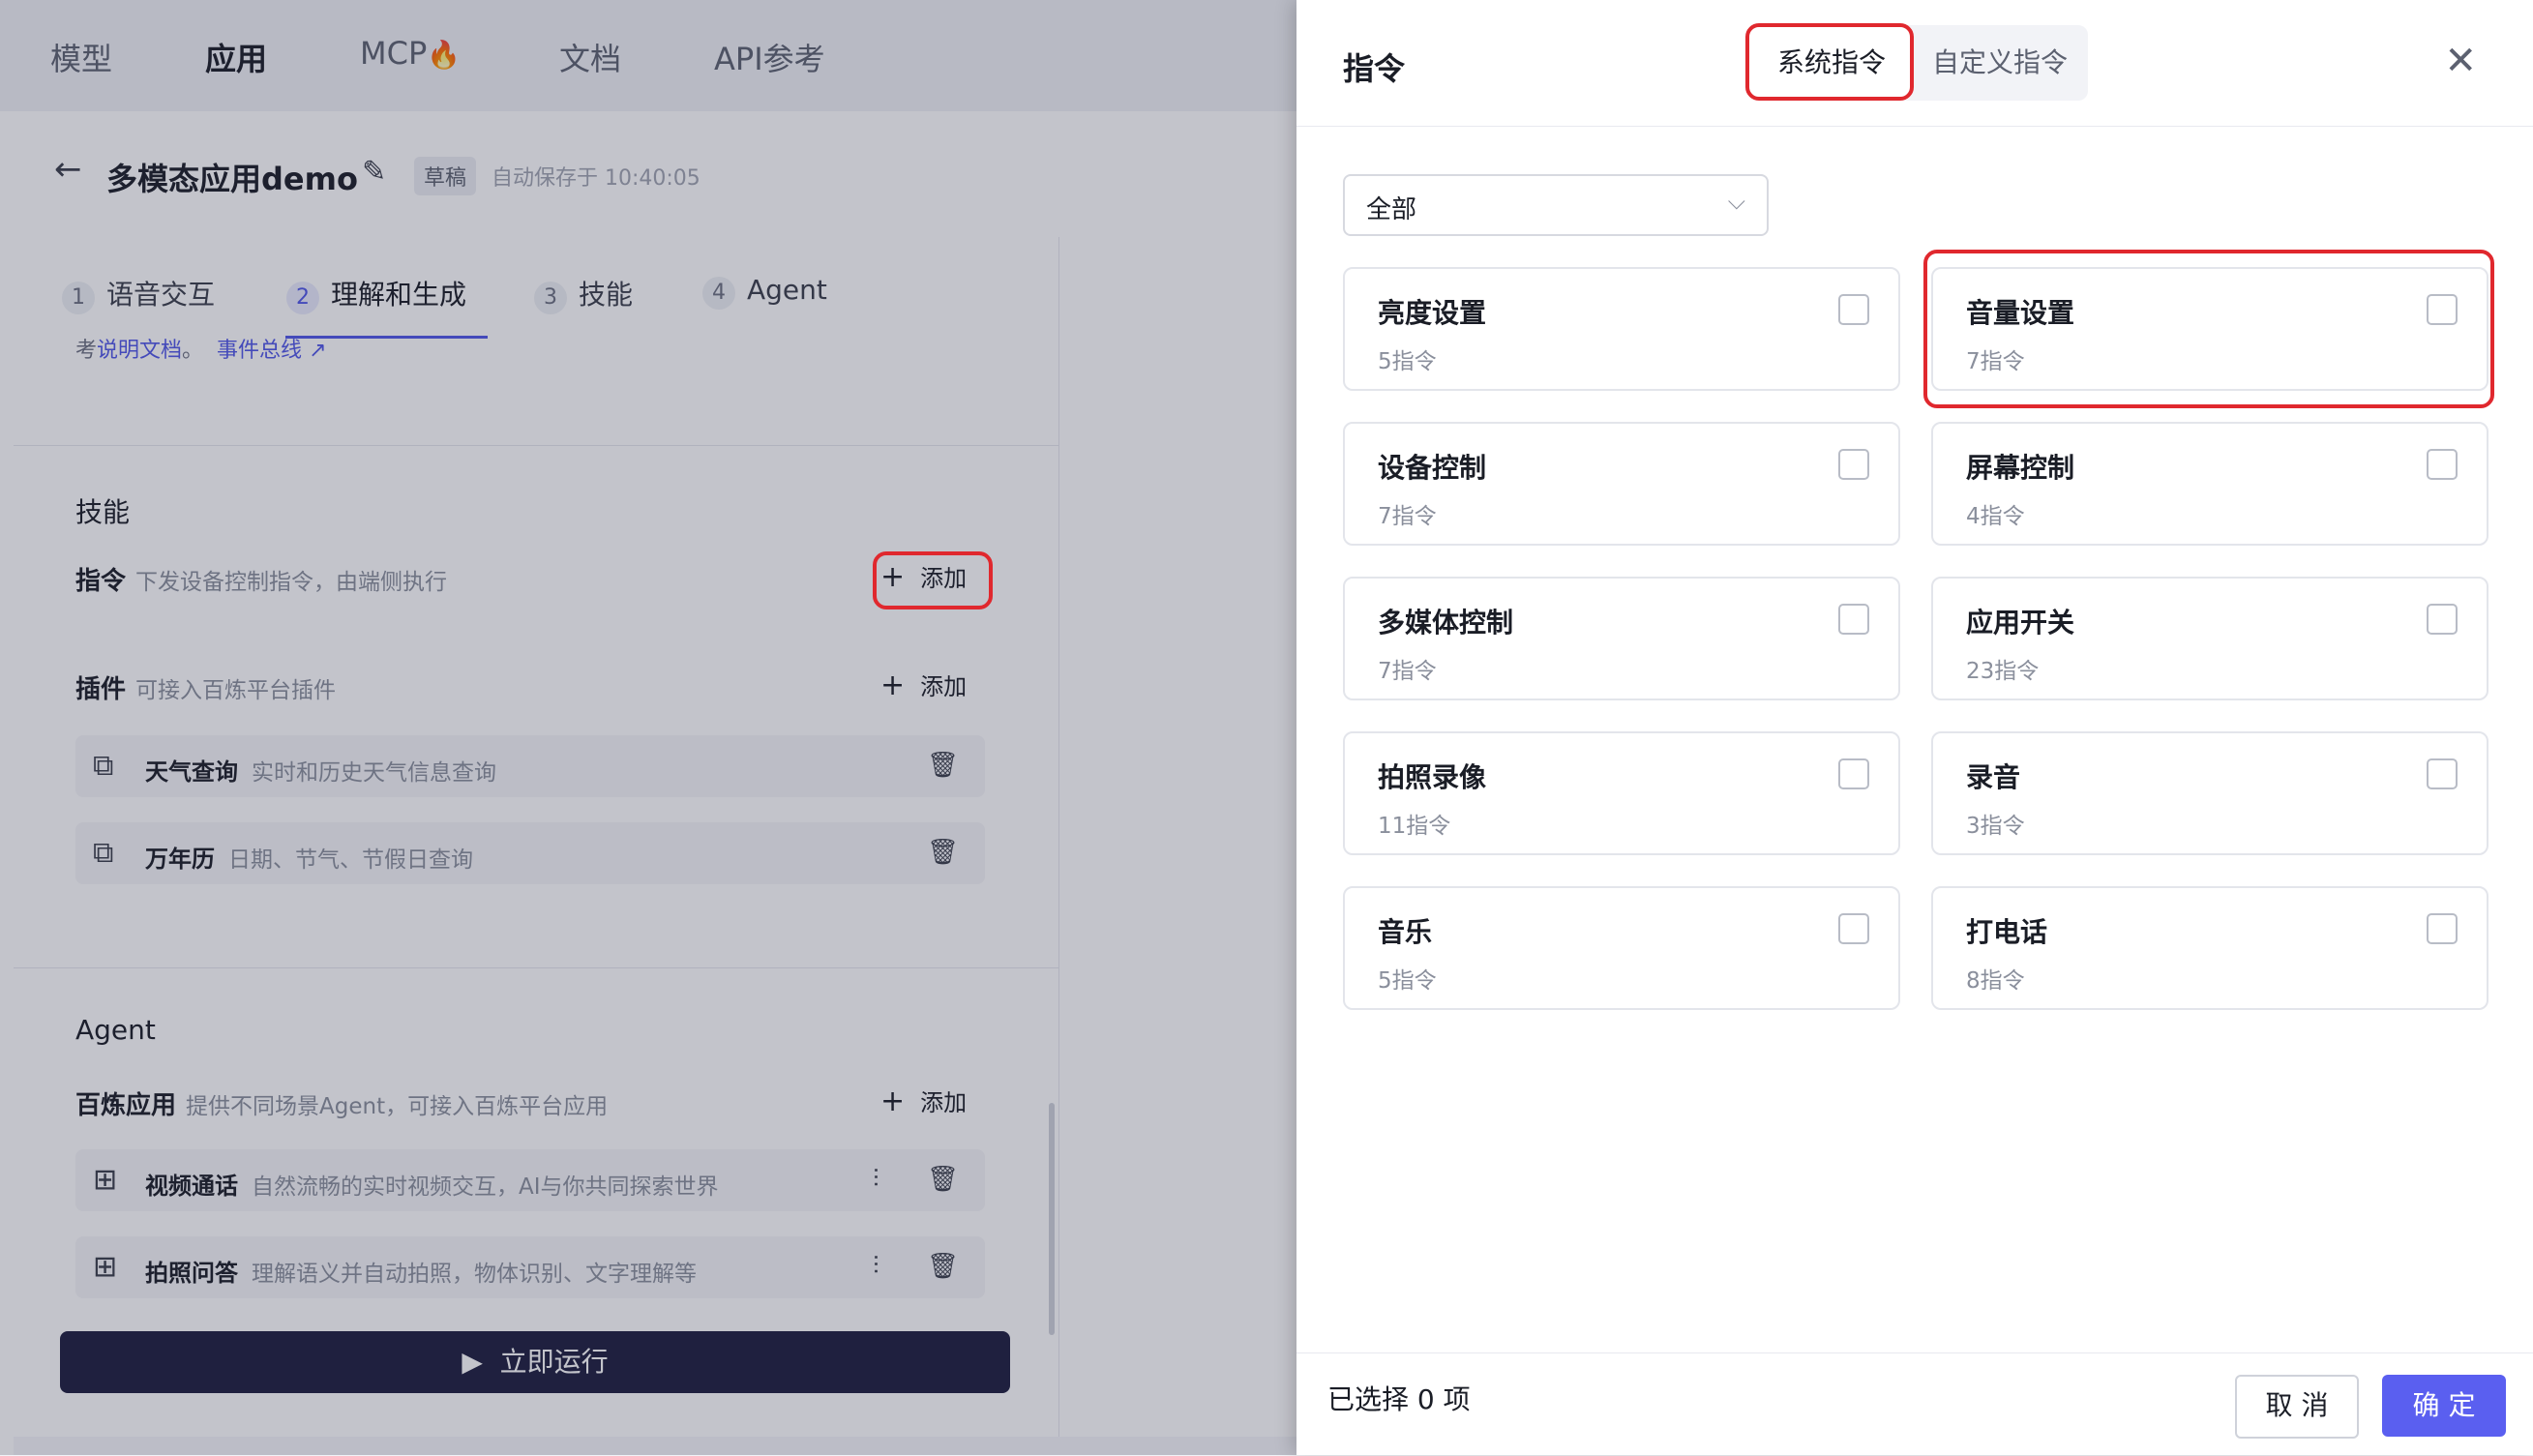 The width and height of the screenshot is (2533, 1456). Describe the element at coordinates (1399, 1399) in the screenshot. I see `selected-count: 已选择 0 项` at that location.